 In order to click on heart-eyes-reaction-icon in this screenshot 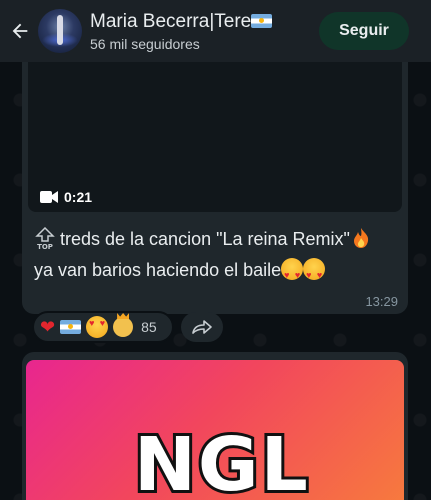, I will do `click(97, 327)`.